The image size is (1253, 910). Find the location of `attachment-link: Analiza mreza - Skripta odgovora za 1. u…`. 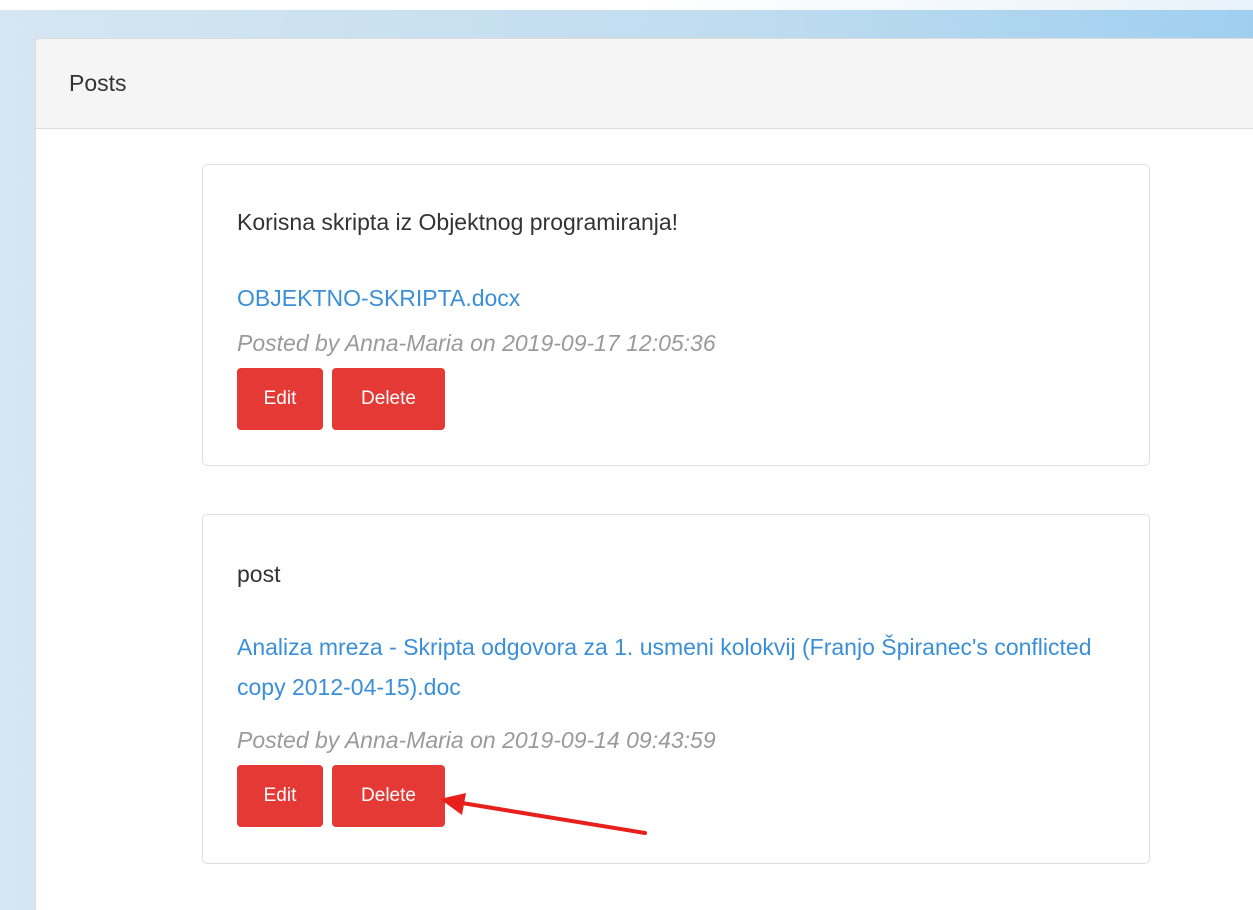

attachment-link: Analiza mreza - Skripta odgovora za 1. u… is located at coordinates (677, 667).